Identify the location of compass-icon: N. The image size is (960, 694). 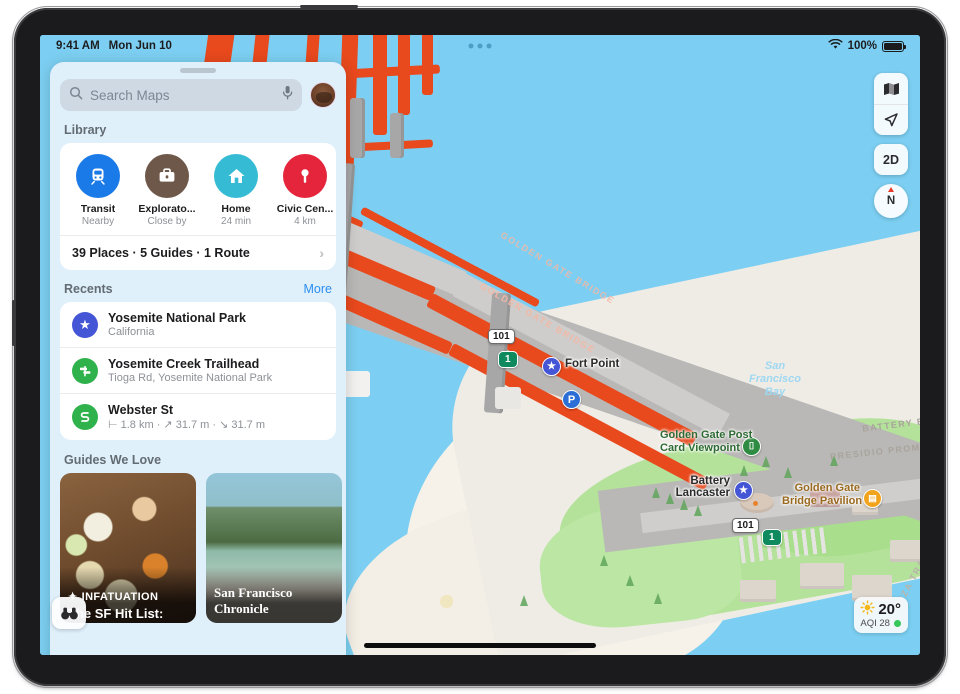
(891, 201).